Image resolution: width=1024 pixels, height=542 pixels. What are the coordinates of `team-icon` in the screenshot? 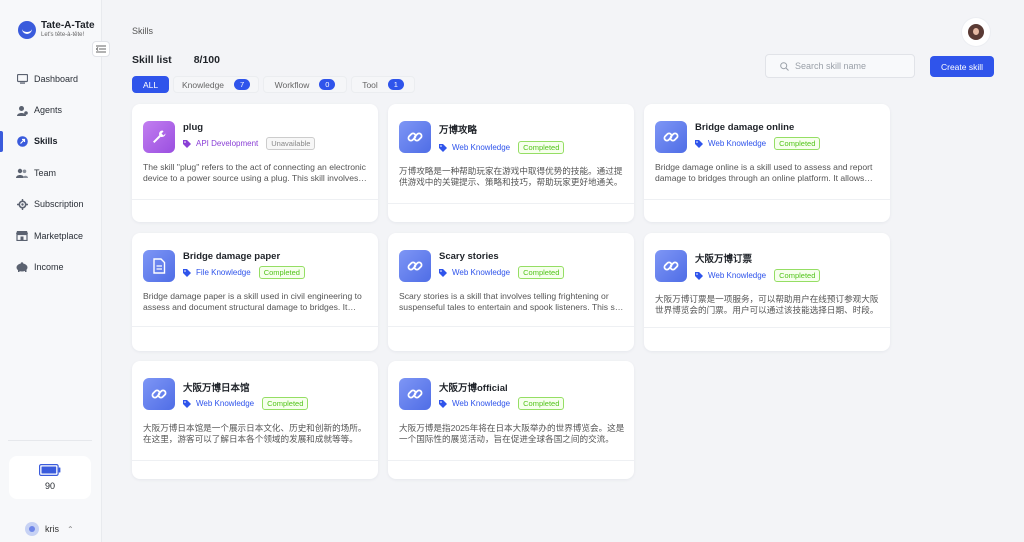 It's located at (22, 173).